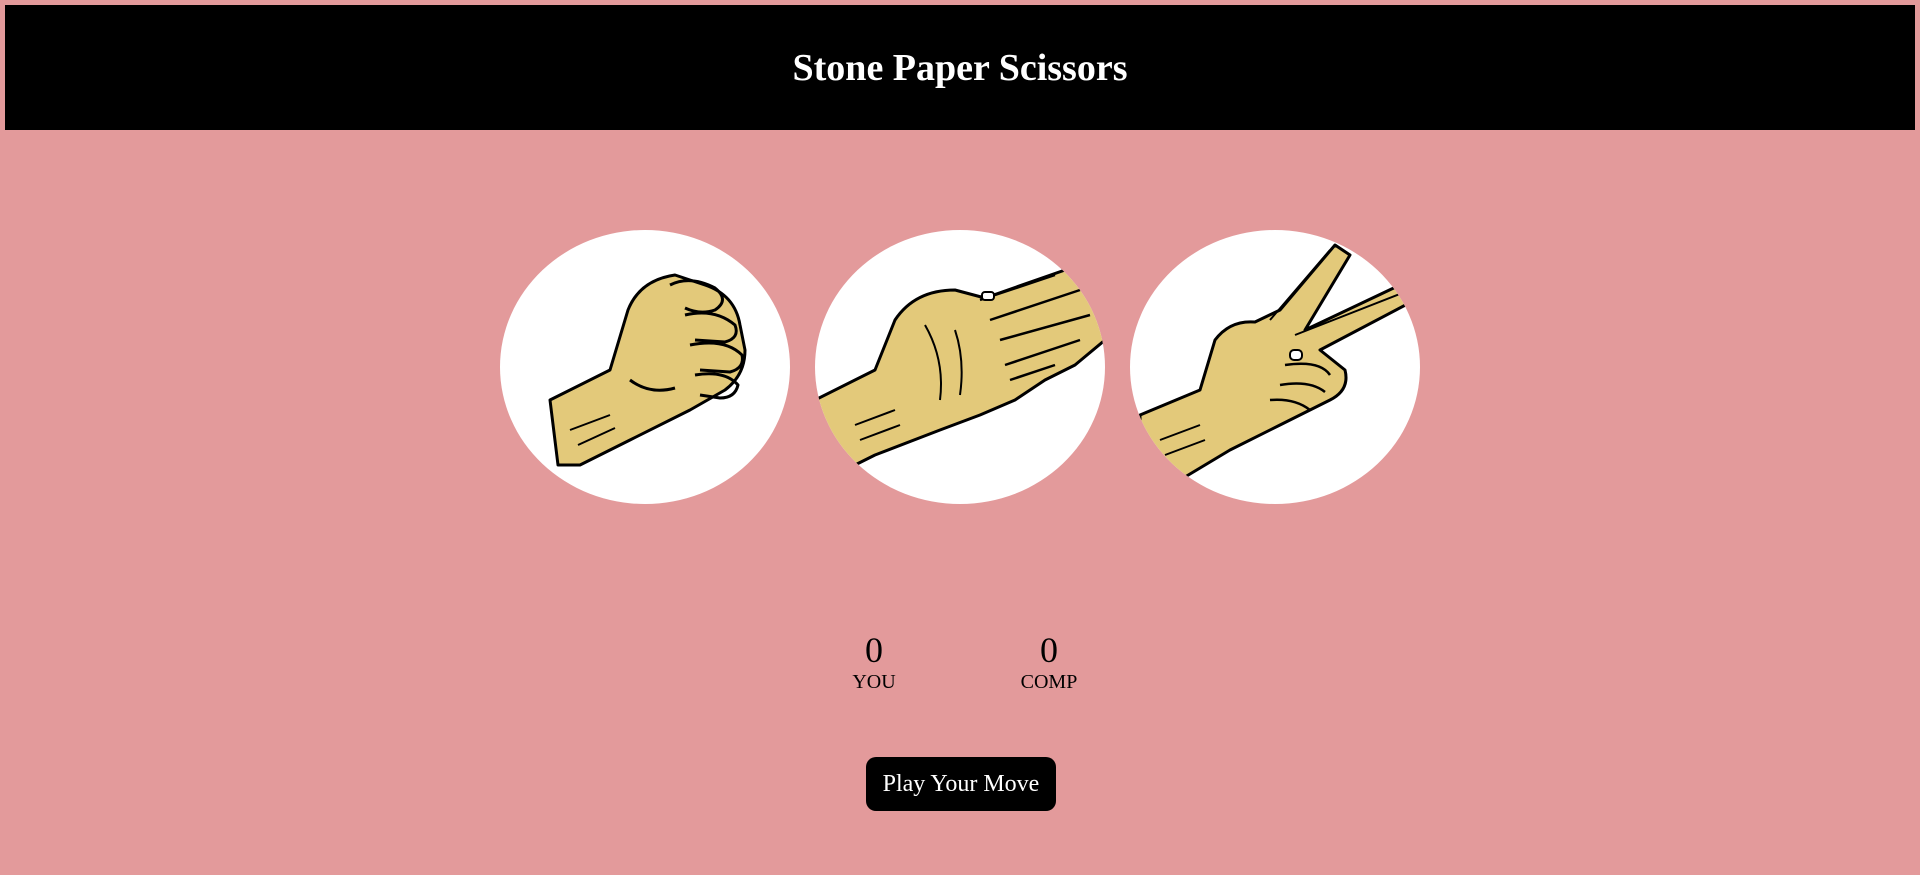 Image resolution: width=1920 pixels, height=875 pixels. I want to click on choice-scissors, so click(1275, 367).